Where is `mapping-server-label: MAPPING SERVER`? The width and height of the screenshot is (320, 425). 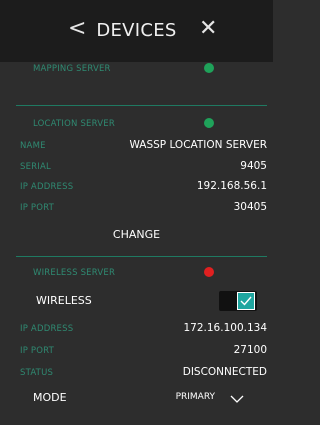
mapping-server-label: MAPPING SERVER is located at coordinates (72, 69).